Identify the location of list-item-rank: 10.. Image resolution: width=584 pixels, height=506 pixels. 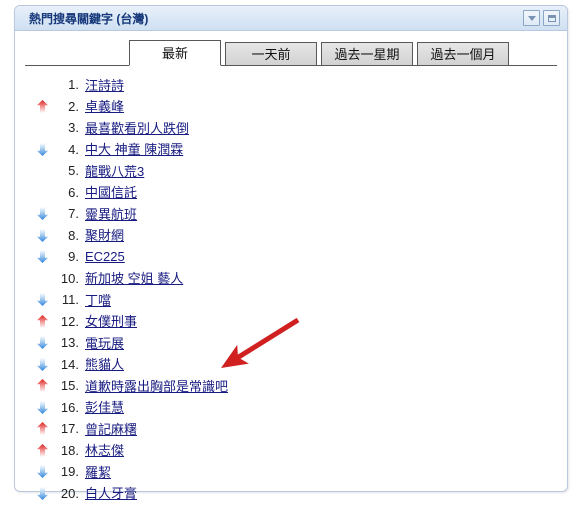
(69, 278).